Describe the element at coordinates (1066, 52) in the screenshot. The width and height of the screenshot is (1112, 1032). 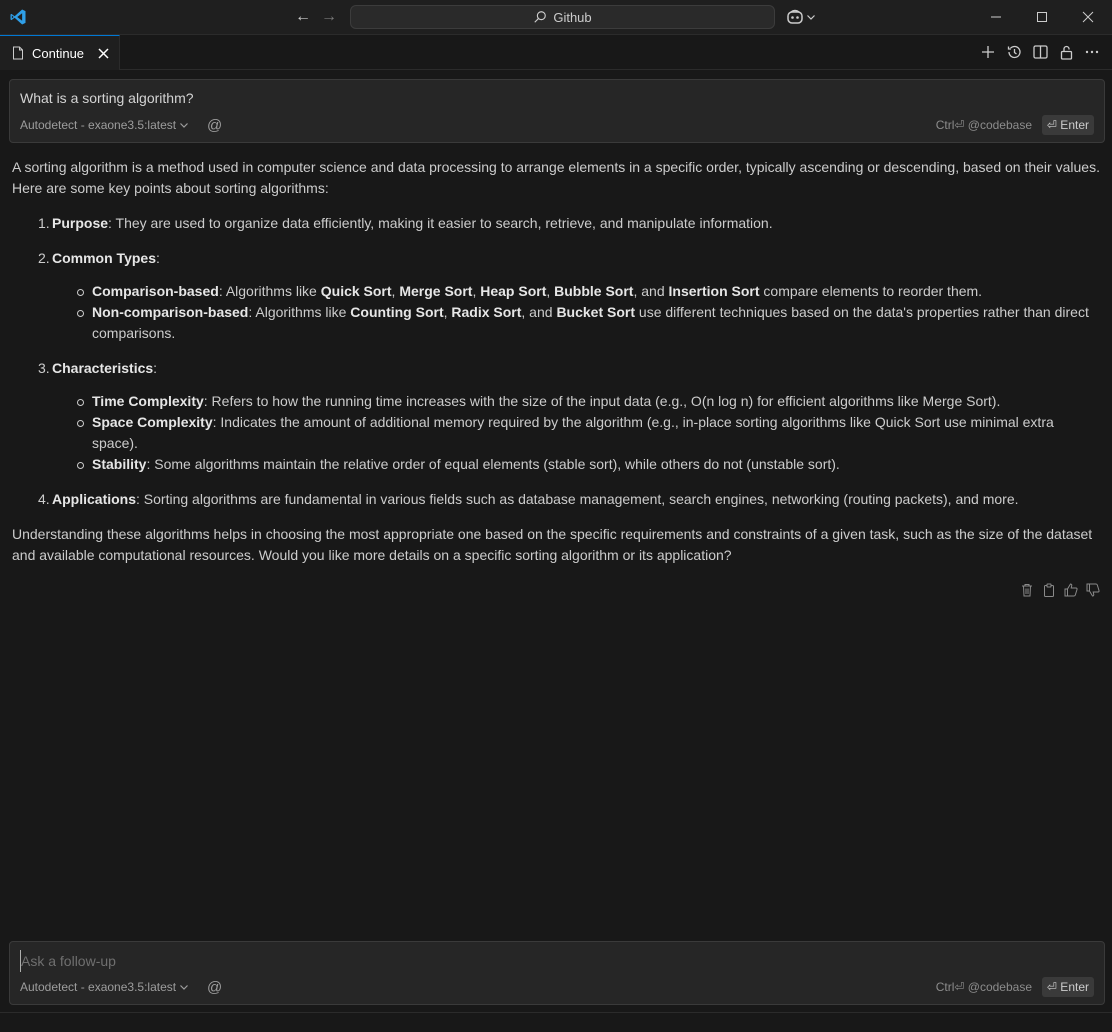
I see `lock-button` at that location.